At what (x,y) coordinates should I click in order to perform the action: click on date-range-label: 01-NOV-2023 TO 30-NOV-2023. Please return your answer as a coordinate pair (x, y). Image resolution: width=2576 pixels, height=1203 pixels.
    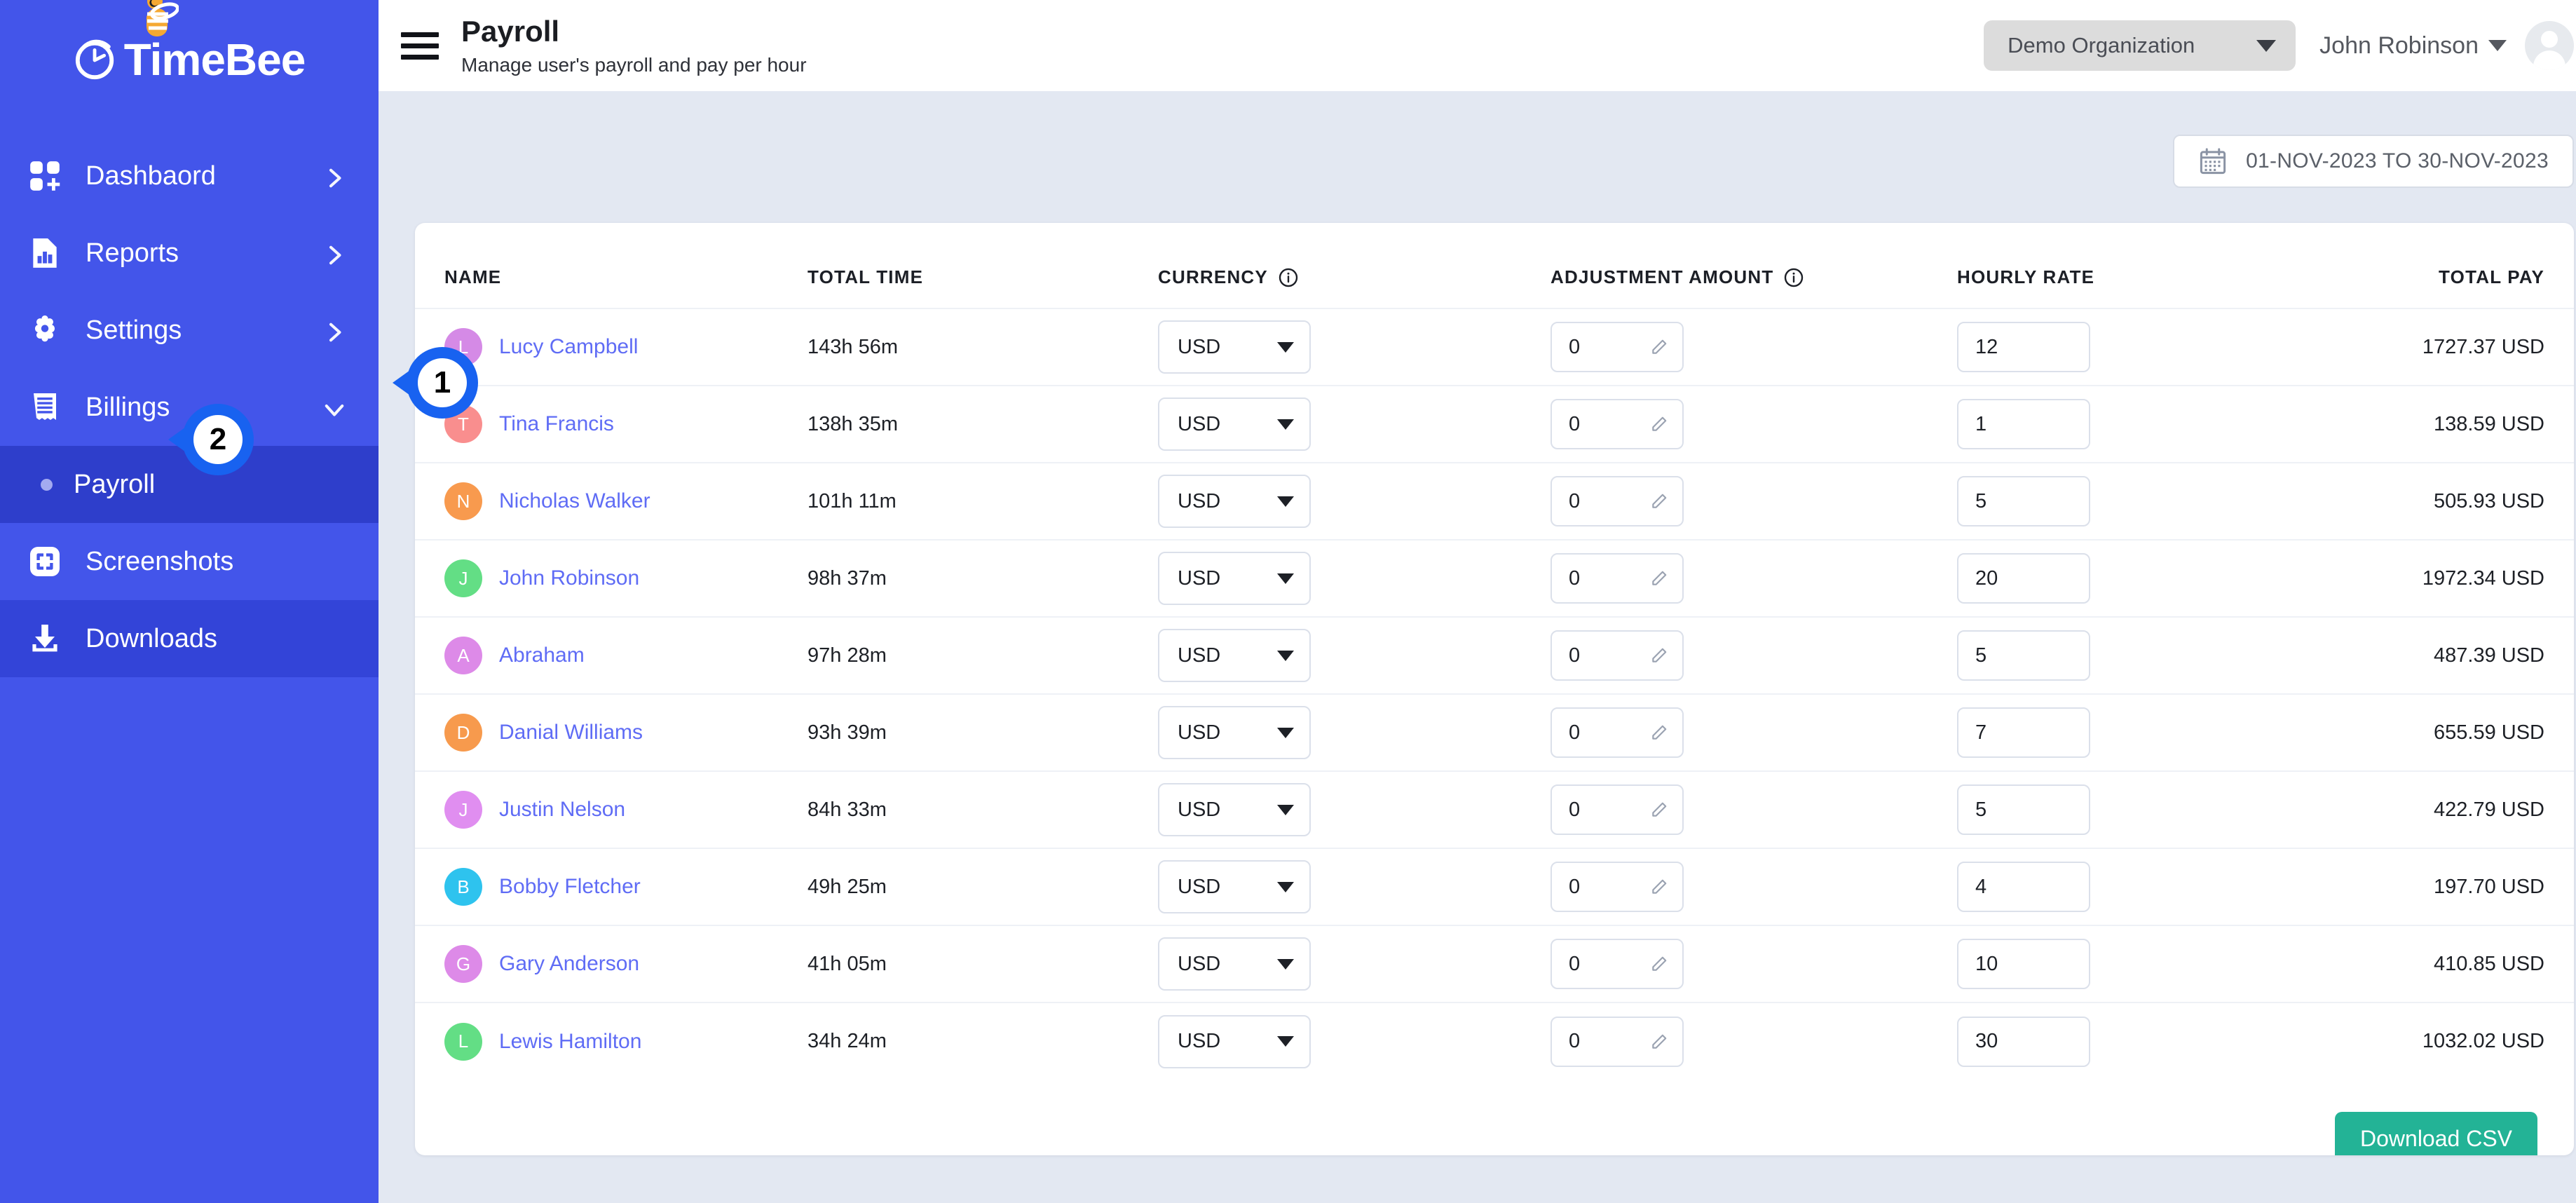
    Looking at the image, I should click on (2397, 160).